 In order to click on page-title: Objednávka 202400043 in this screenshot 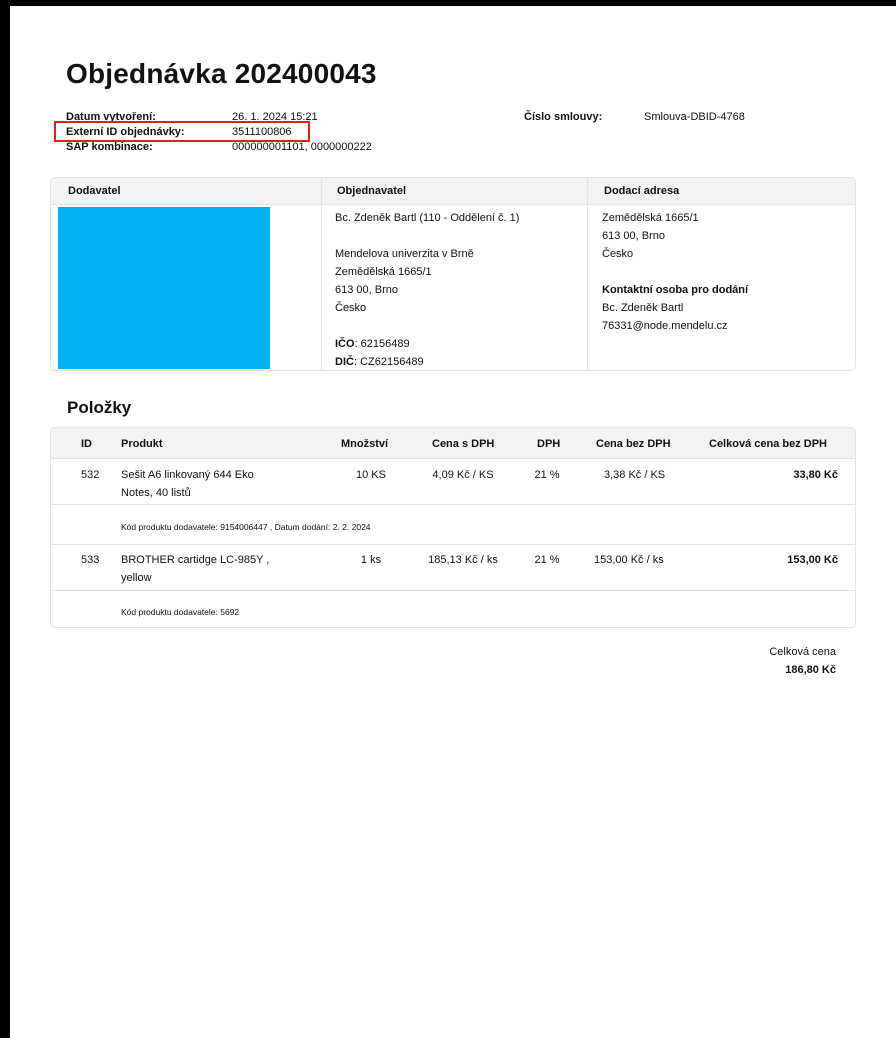, I will do `click(221, 73)`.